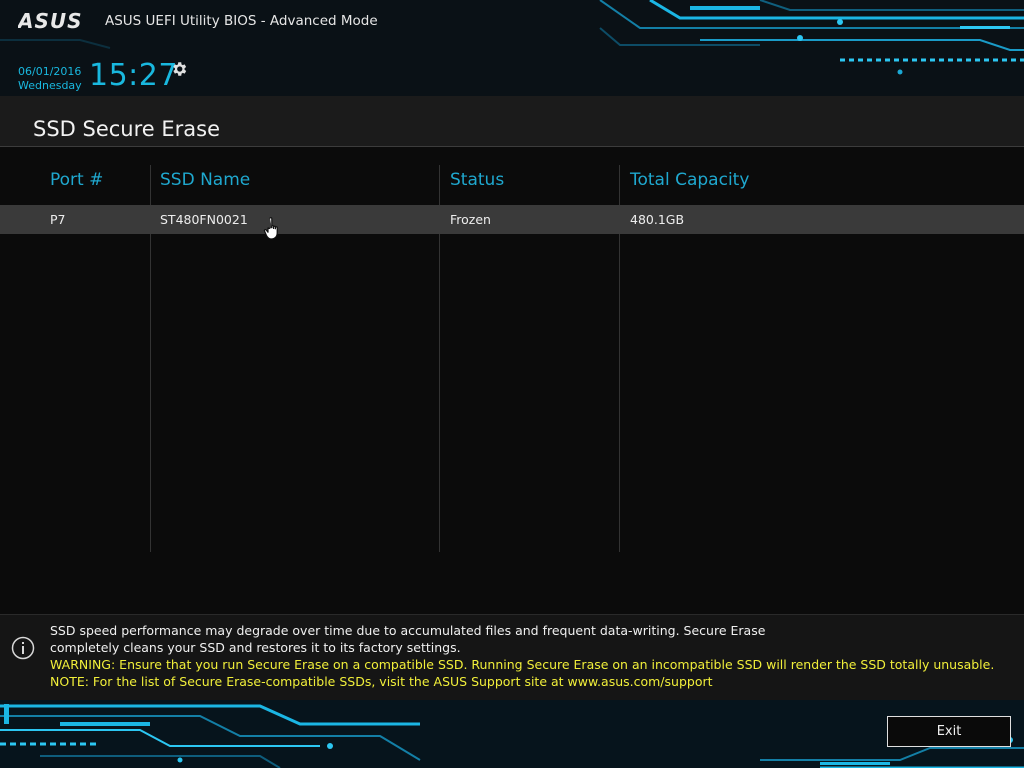 The height and width of the screenshot is (768, 1024). What do you see at coordinates (470, 219) in the screenshot?
I see `cell-status: Frozen` at bounding box center [470, 219].